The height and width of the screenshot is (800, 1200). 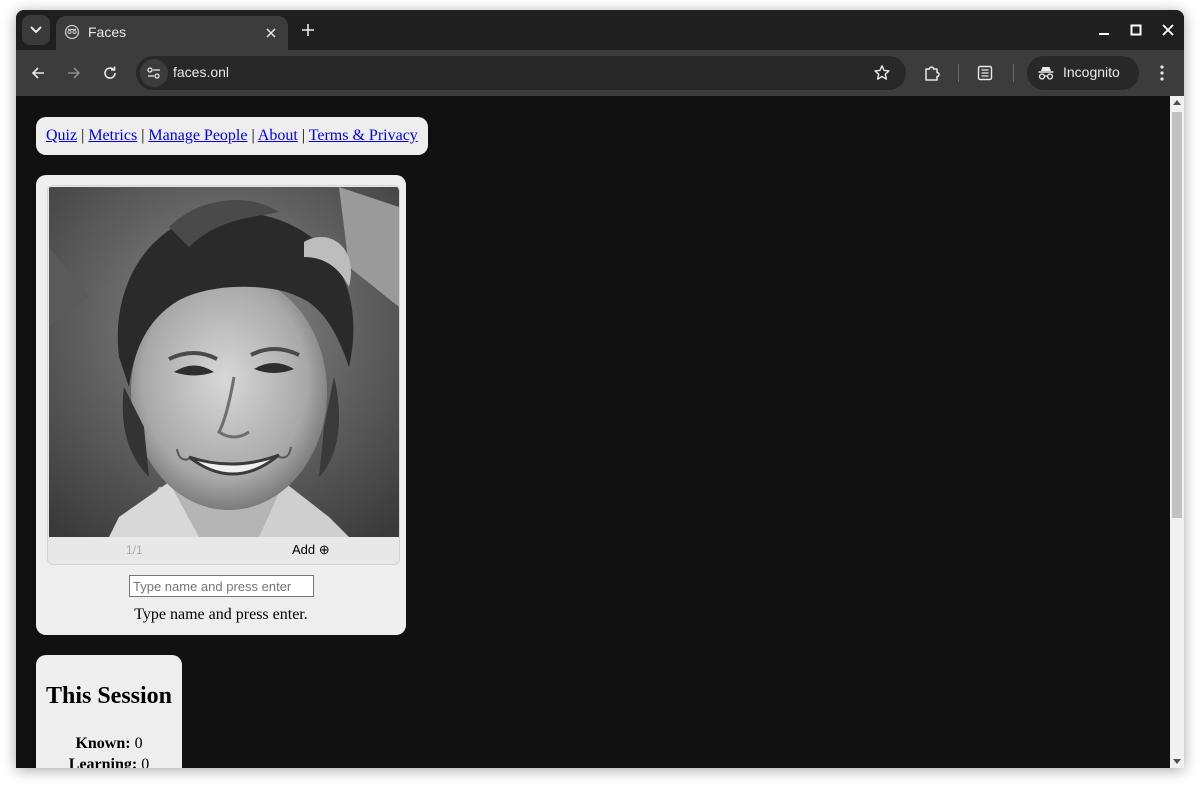 I want to click on new-tab-icon, so click(x=308, y=30).